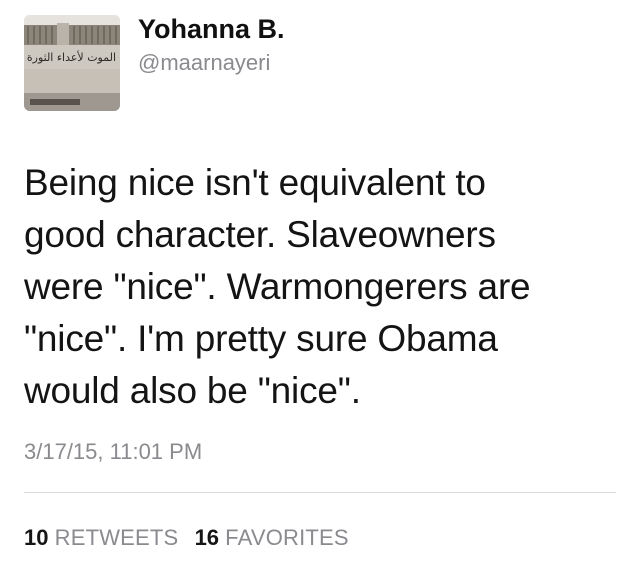  Describe the element at coordinates (113, 452) in the screenshot. I see `tweet-timestamp: 3/17/15, 11:01 PM` at that location.